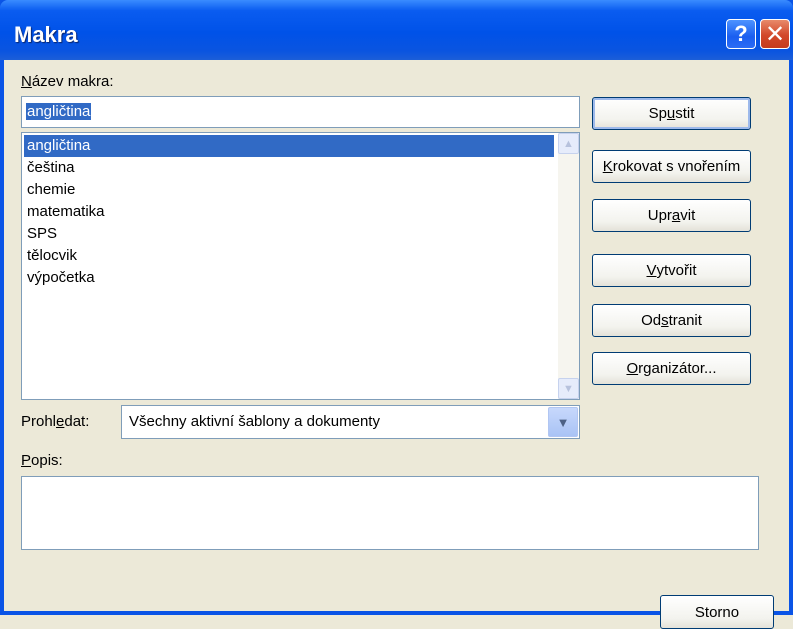  I want to click on list-scrollbar: ▲ ▼, so click(568, 266).